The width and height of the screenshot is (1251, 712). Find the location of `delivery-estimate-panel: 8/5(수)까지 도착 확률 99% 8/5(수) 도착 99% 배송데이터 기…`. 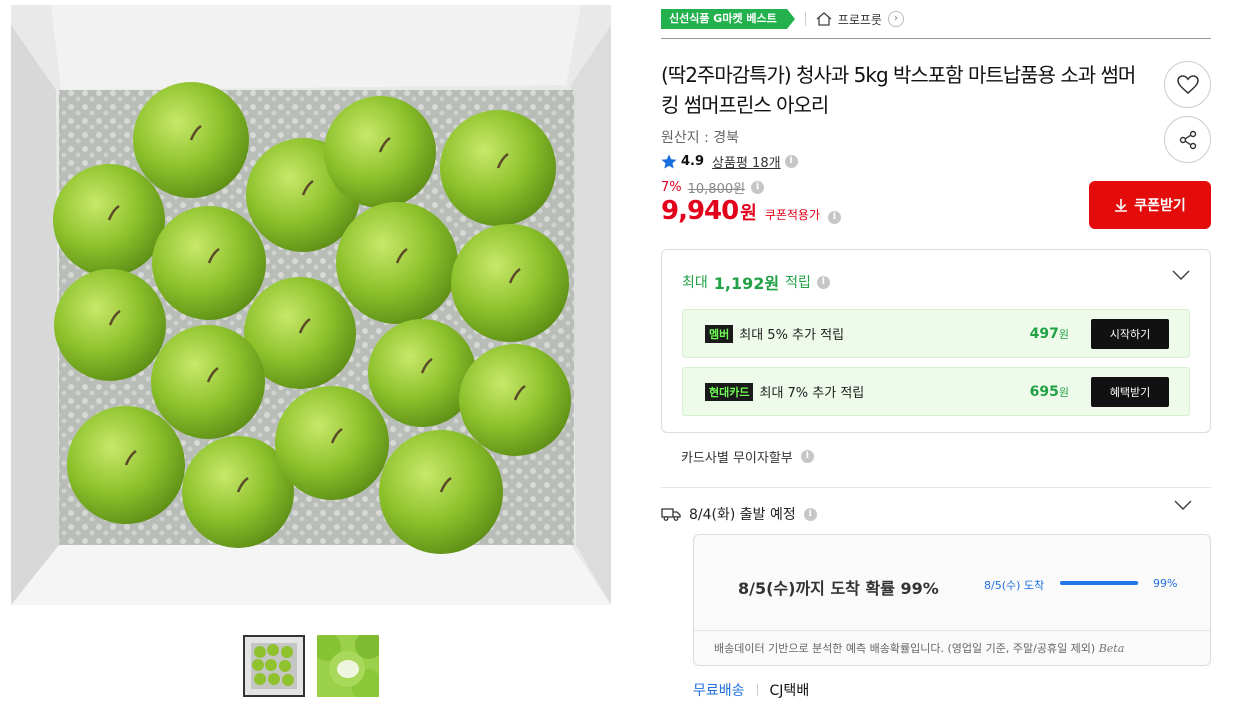

delivery-estimate-panel: 8/5(수)까지 도착 확률 99% 8/5(수) 도착 99% 배송데이터 기… is located at coordinates (952, 600).